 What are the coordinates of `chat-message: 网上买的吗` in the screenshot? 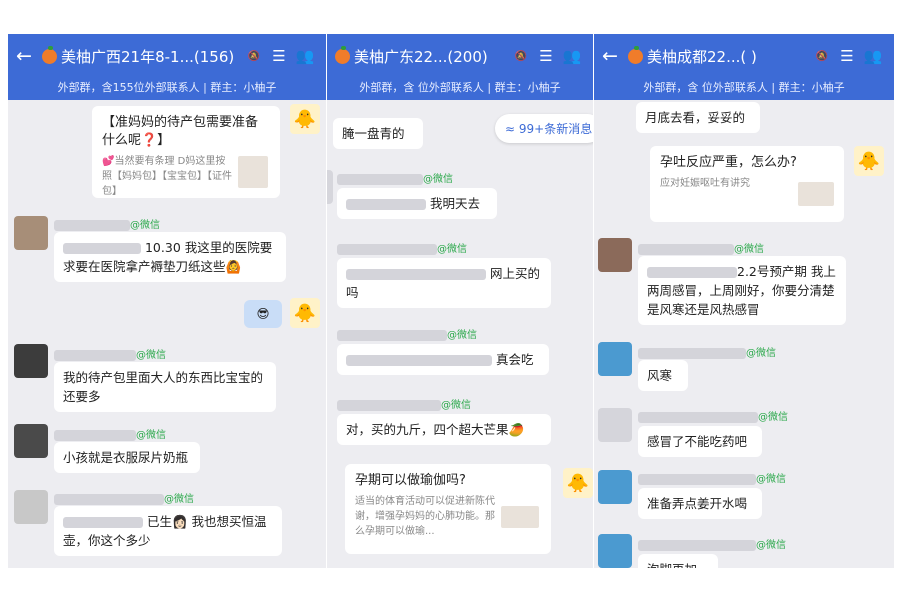 It's located at (444, 283).